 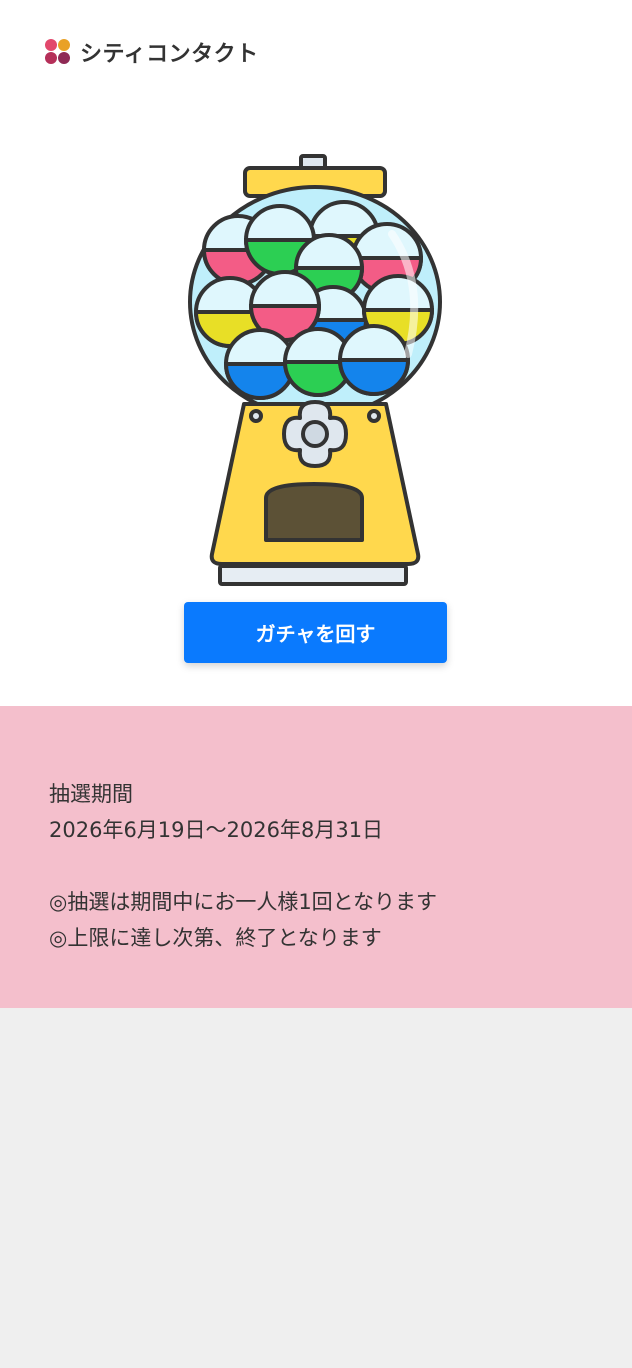 I want to click on gacha-machine-icon, so click(x=315, y=370).